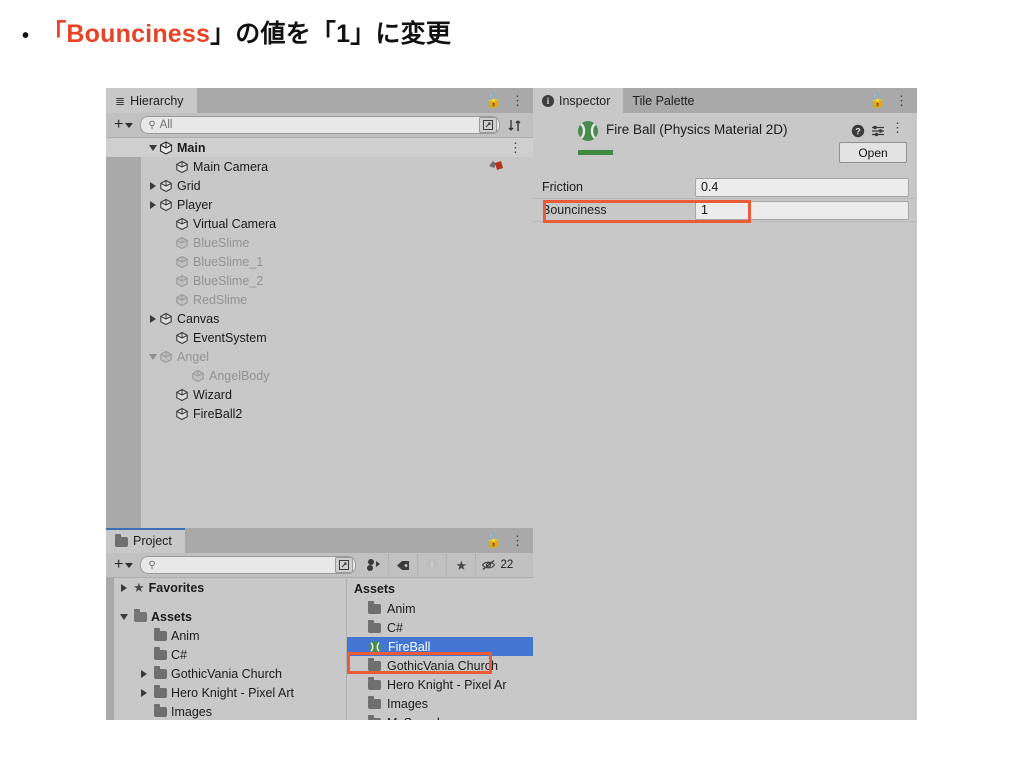  I want to click on hierarchy-list-icon: ≣, so click(120, 100).